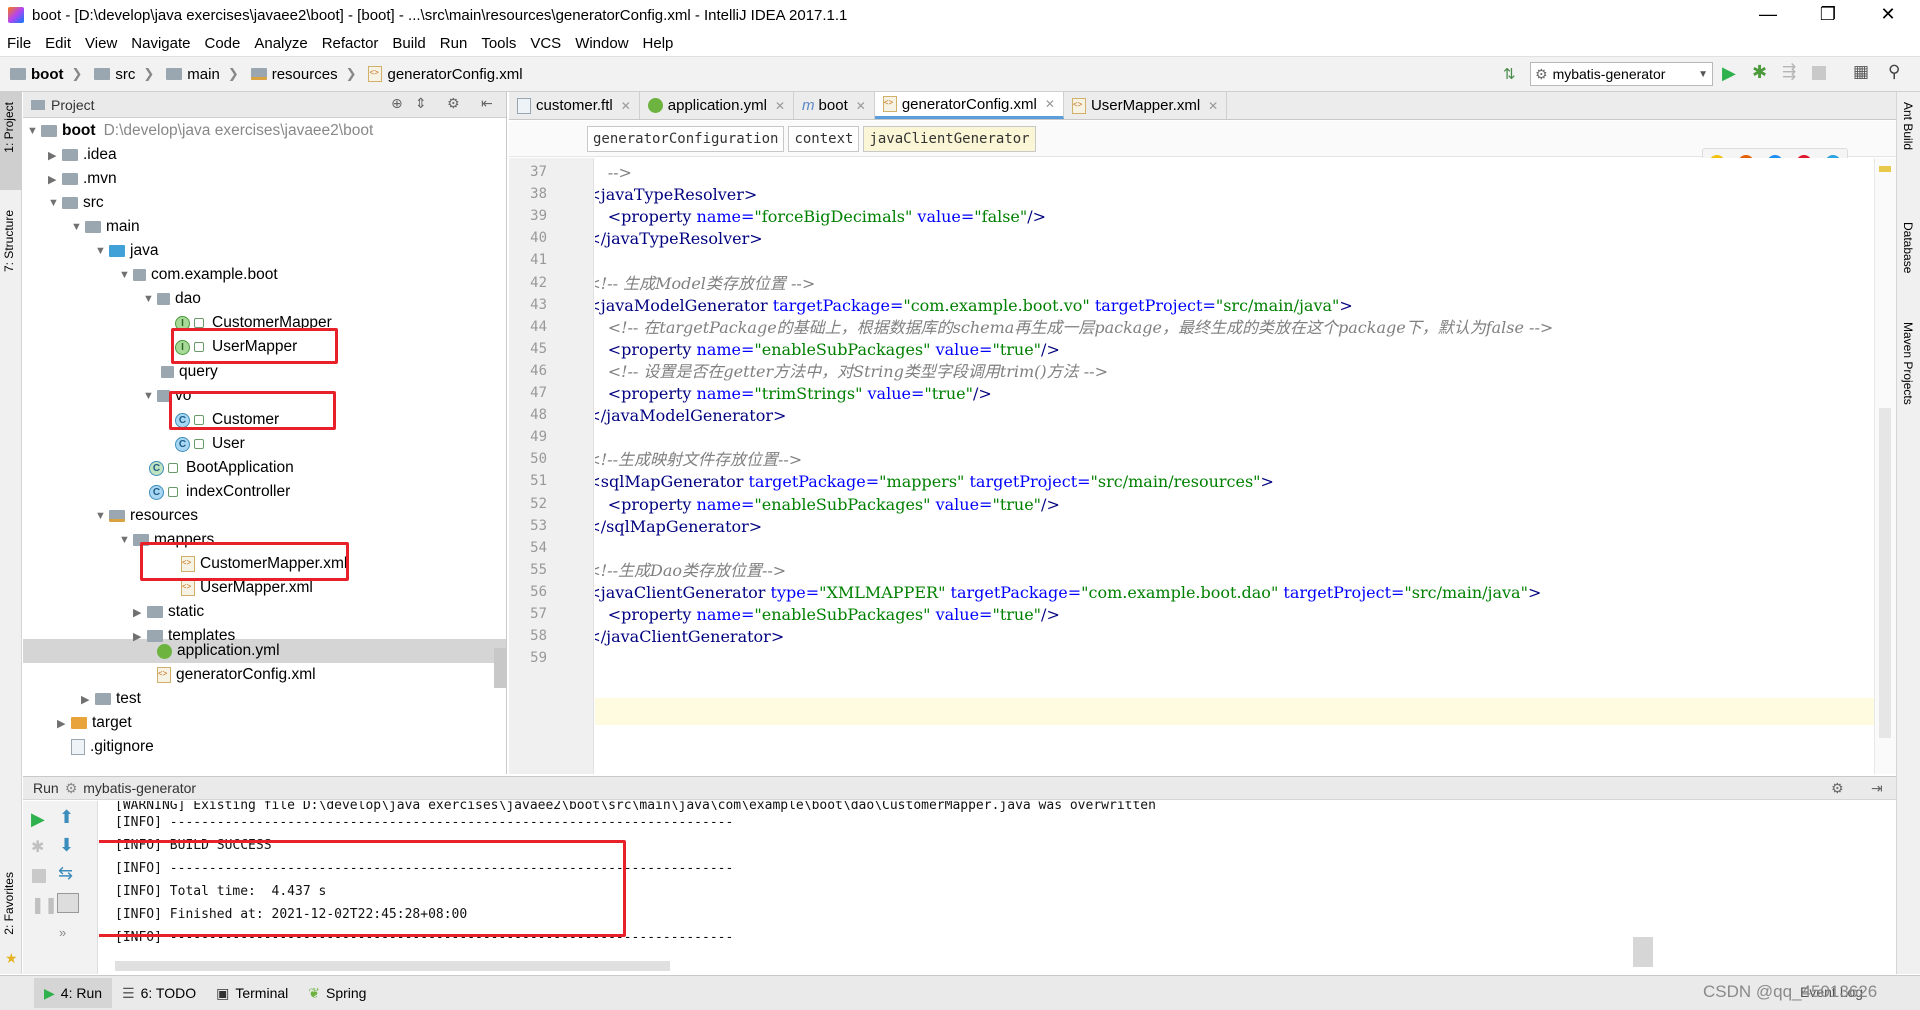 The height and width of the screenshot is (1010, 1920). Describe the element at coordinates (126, 251) in the screenshot. I see `tree-item-java: ▼ java` at that location.